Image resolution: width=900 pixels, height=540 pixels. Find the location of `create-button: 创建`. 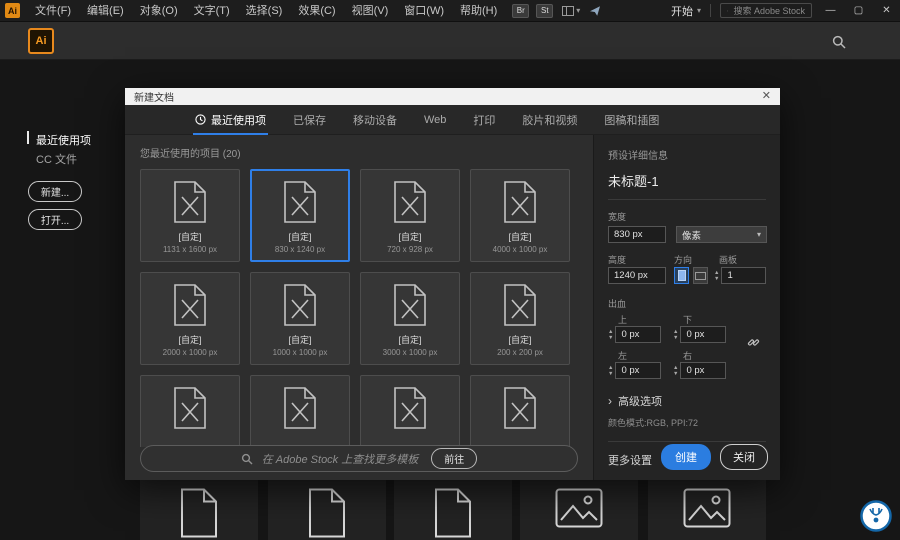

create-button: 创建 is located at coordinates (686, 457).